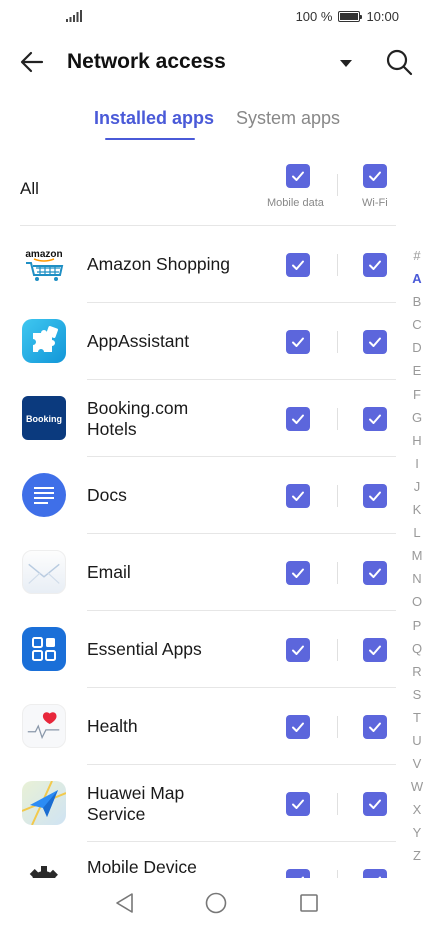  Describe the element at coordinates (417, 463) in the screenshot. I see `index-letter: I` at that location.